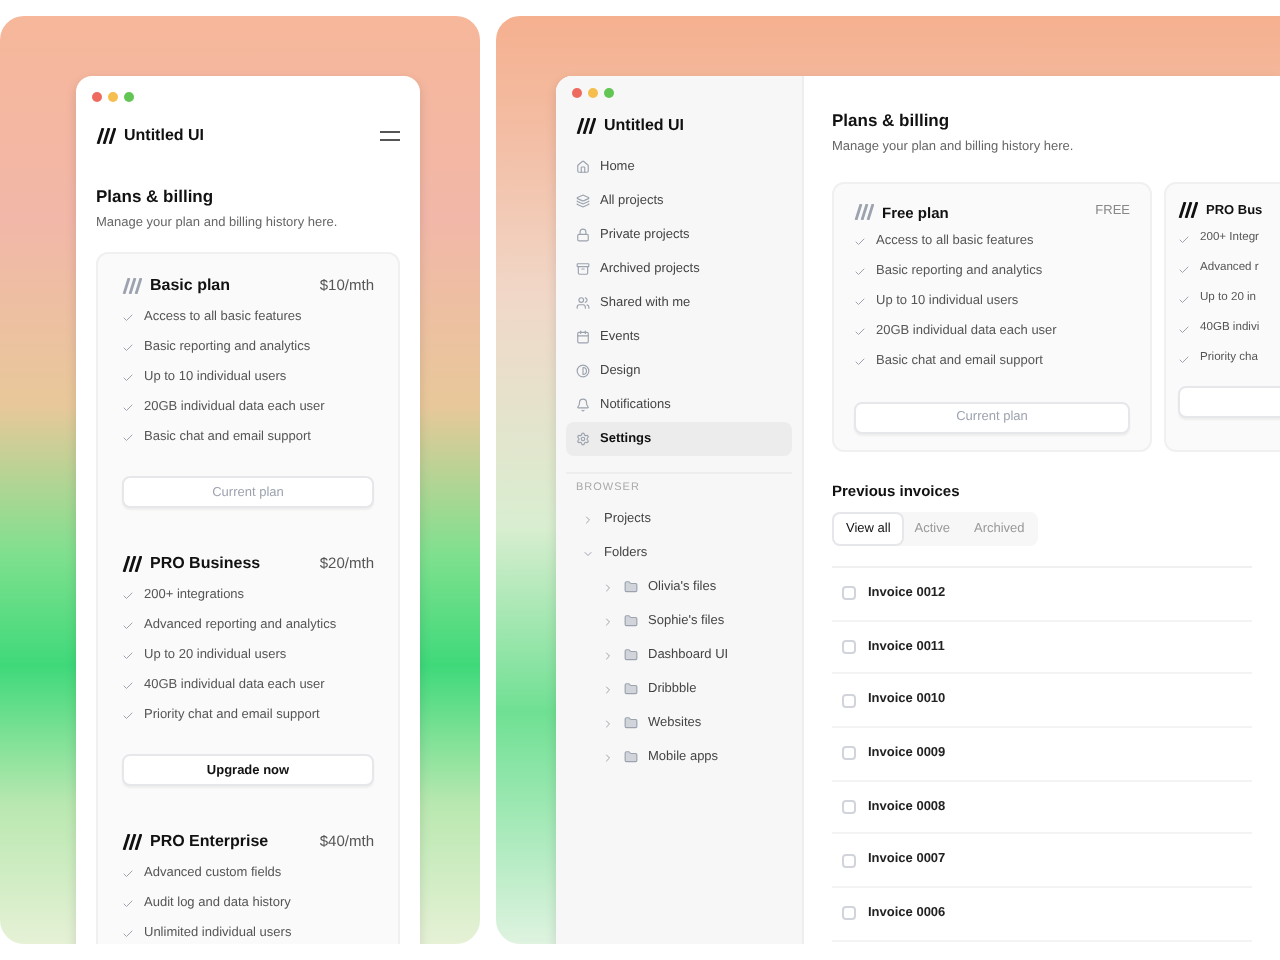  Describe the element at coordinates (209, 841) in the screenshot. I see `plan-name: PRO Enterprise` at that location.